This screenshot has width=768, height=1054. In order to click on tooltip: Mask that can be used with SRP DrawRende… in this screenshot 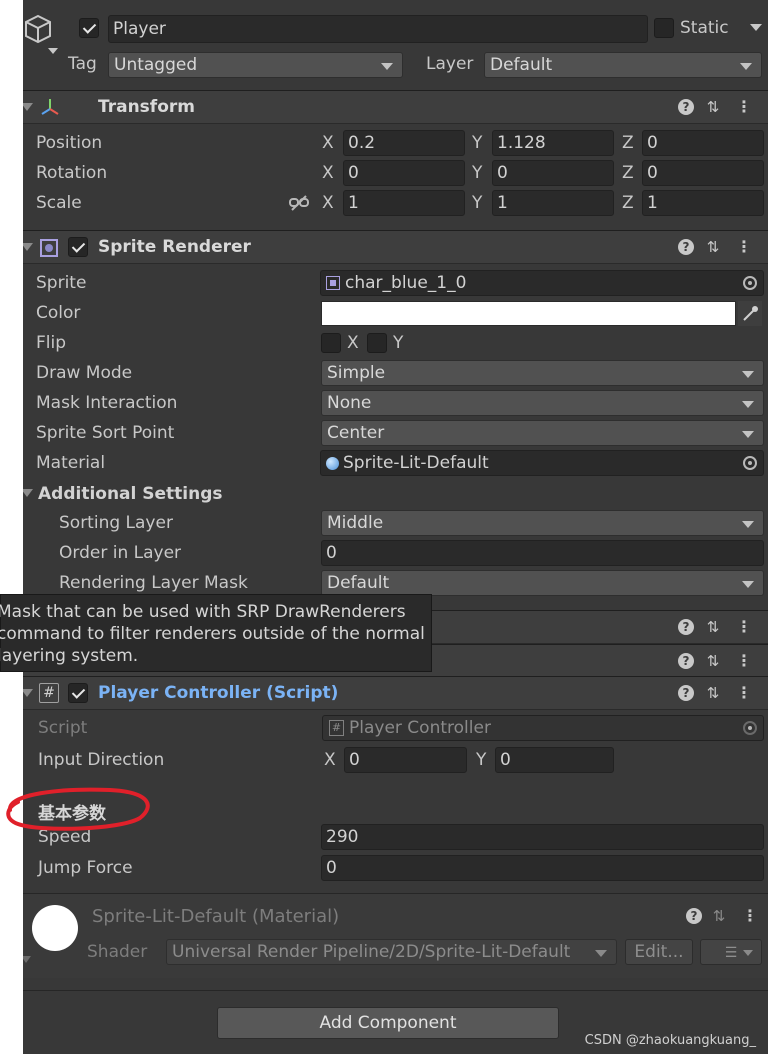, I will do `click(216, 633)`.